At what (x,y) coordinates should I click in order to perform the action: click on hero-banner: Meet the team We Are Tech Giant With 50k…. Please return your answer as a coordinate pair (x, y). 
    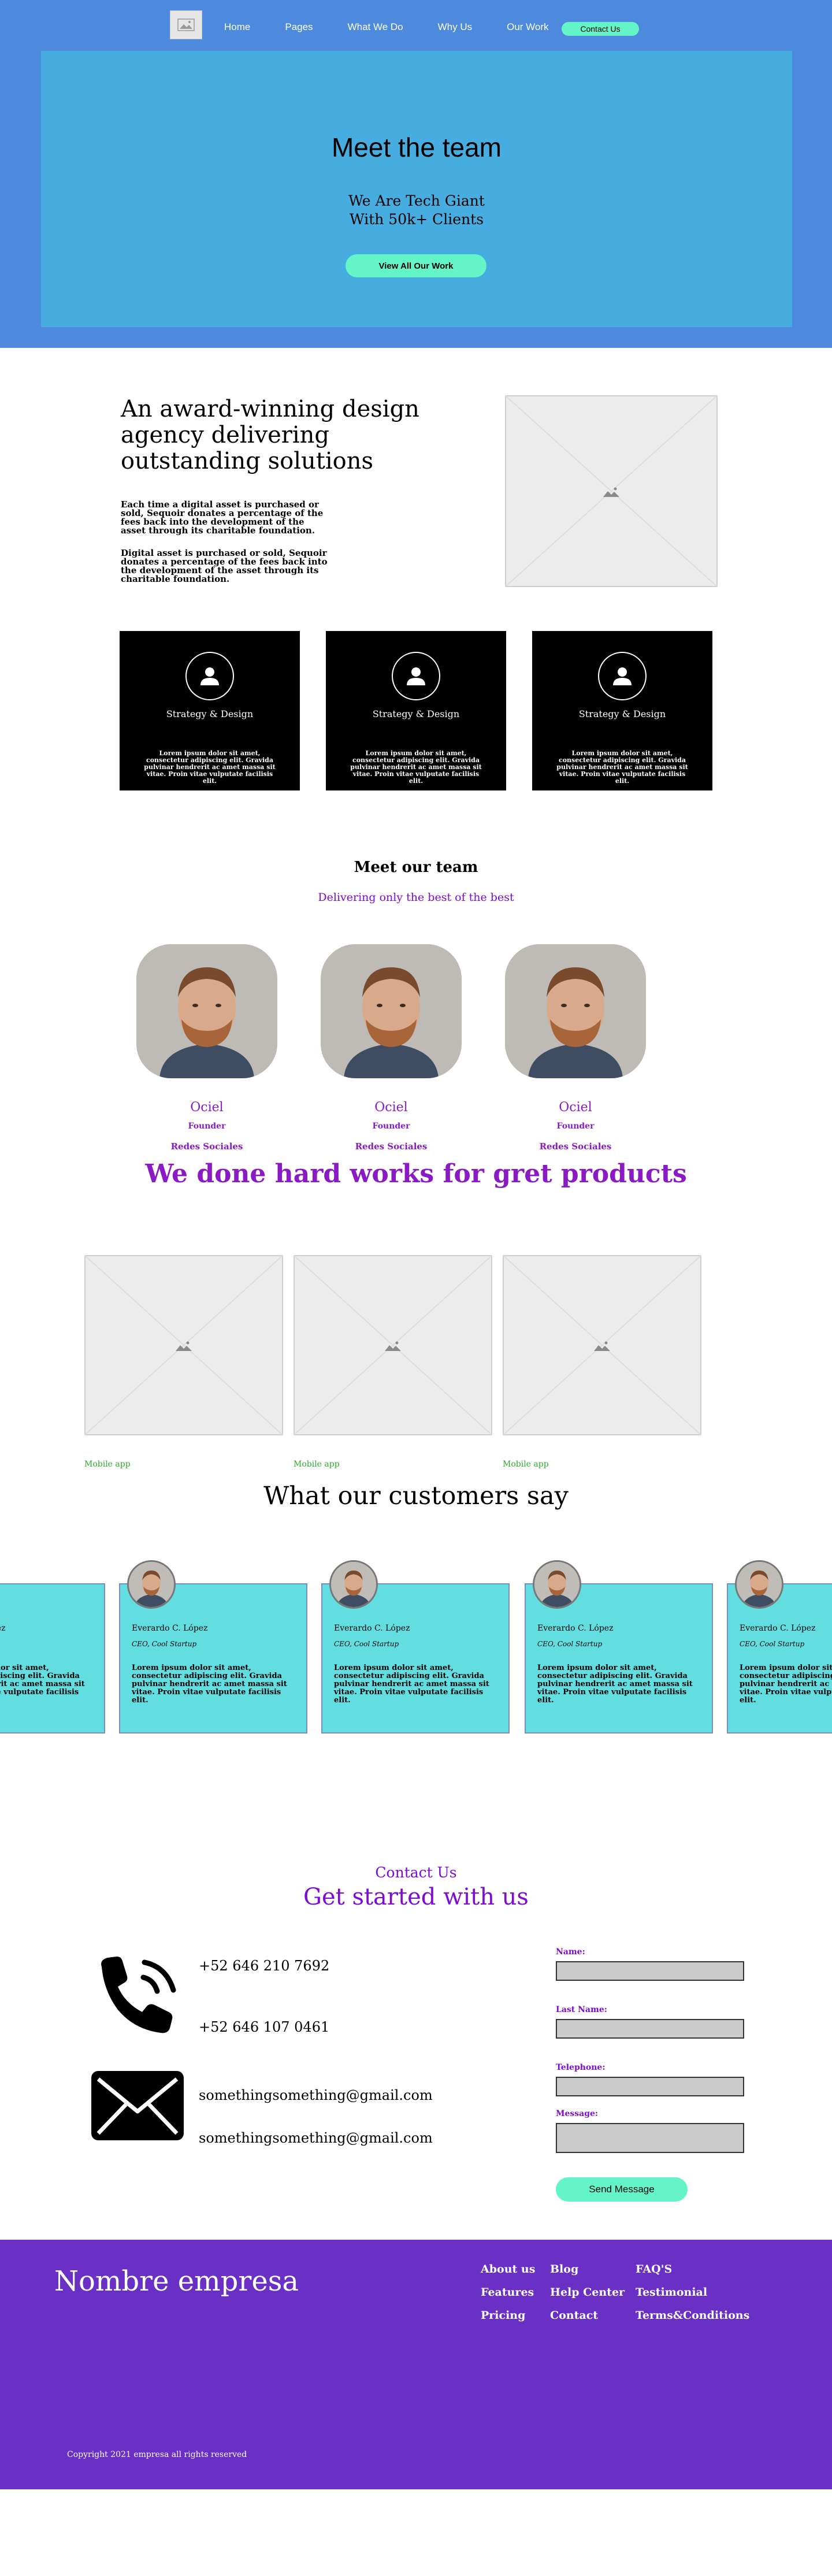
    Looking at the image, I should click on (416, 189).